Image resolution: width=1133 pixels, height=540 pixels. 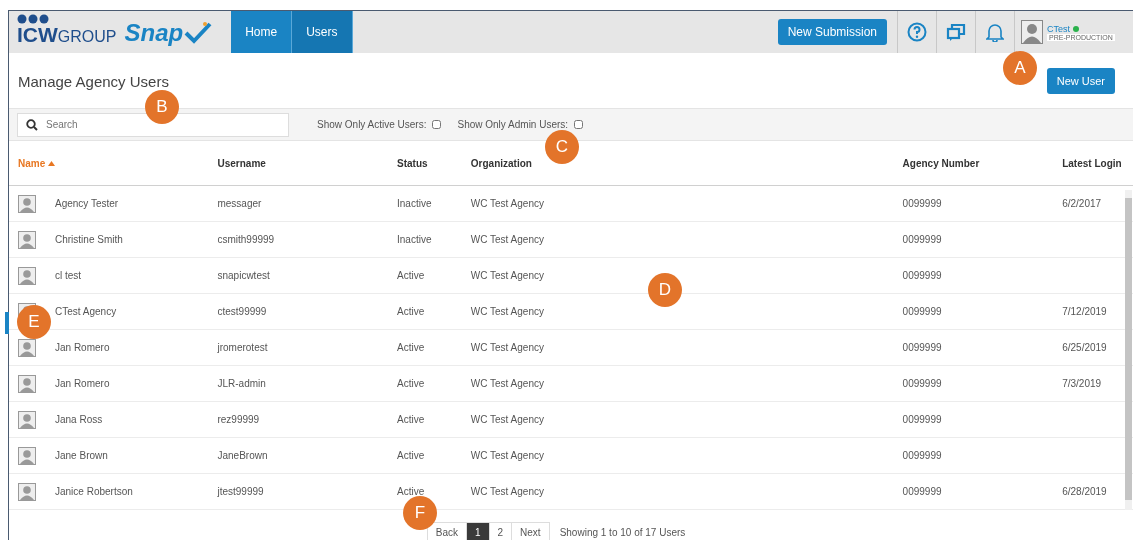 I want to click on column-header: Status, so click(x=425, y=163).